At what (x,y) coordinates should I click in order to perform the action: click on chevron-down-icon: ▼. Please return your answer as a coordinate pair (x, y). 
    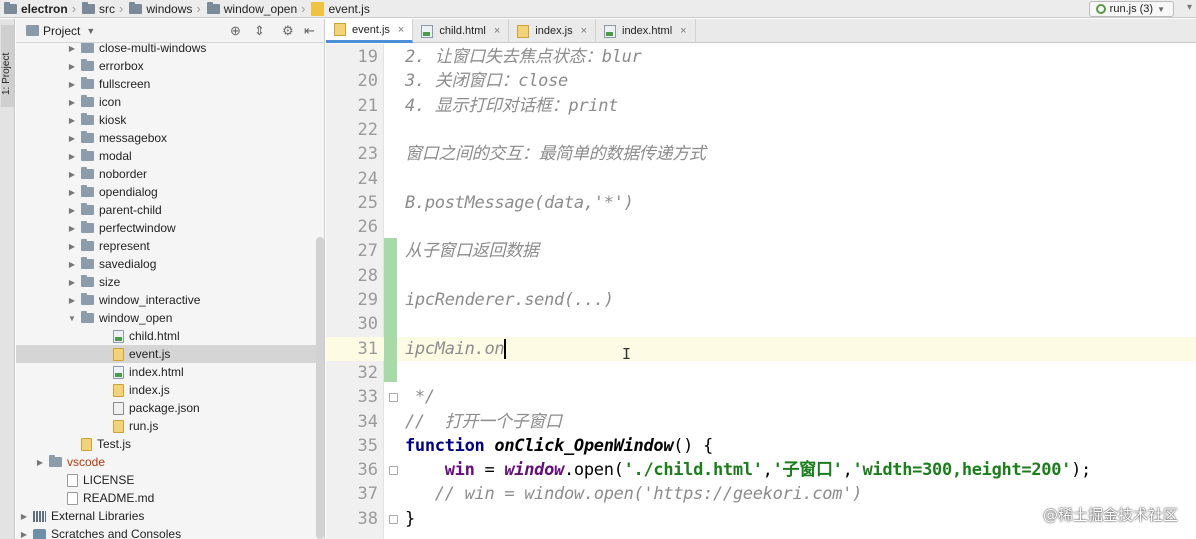
    Looking at the image, I should click on (90, 31).